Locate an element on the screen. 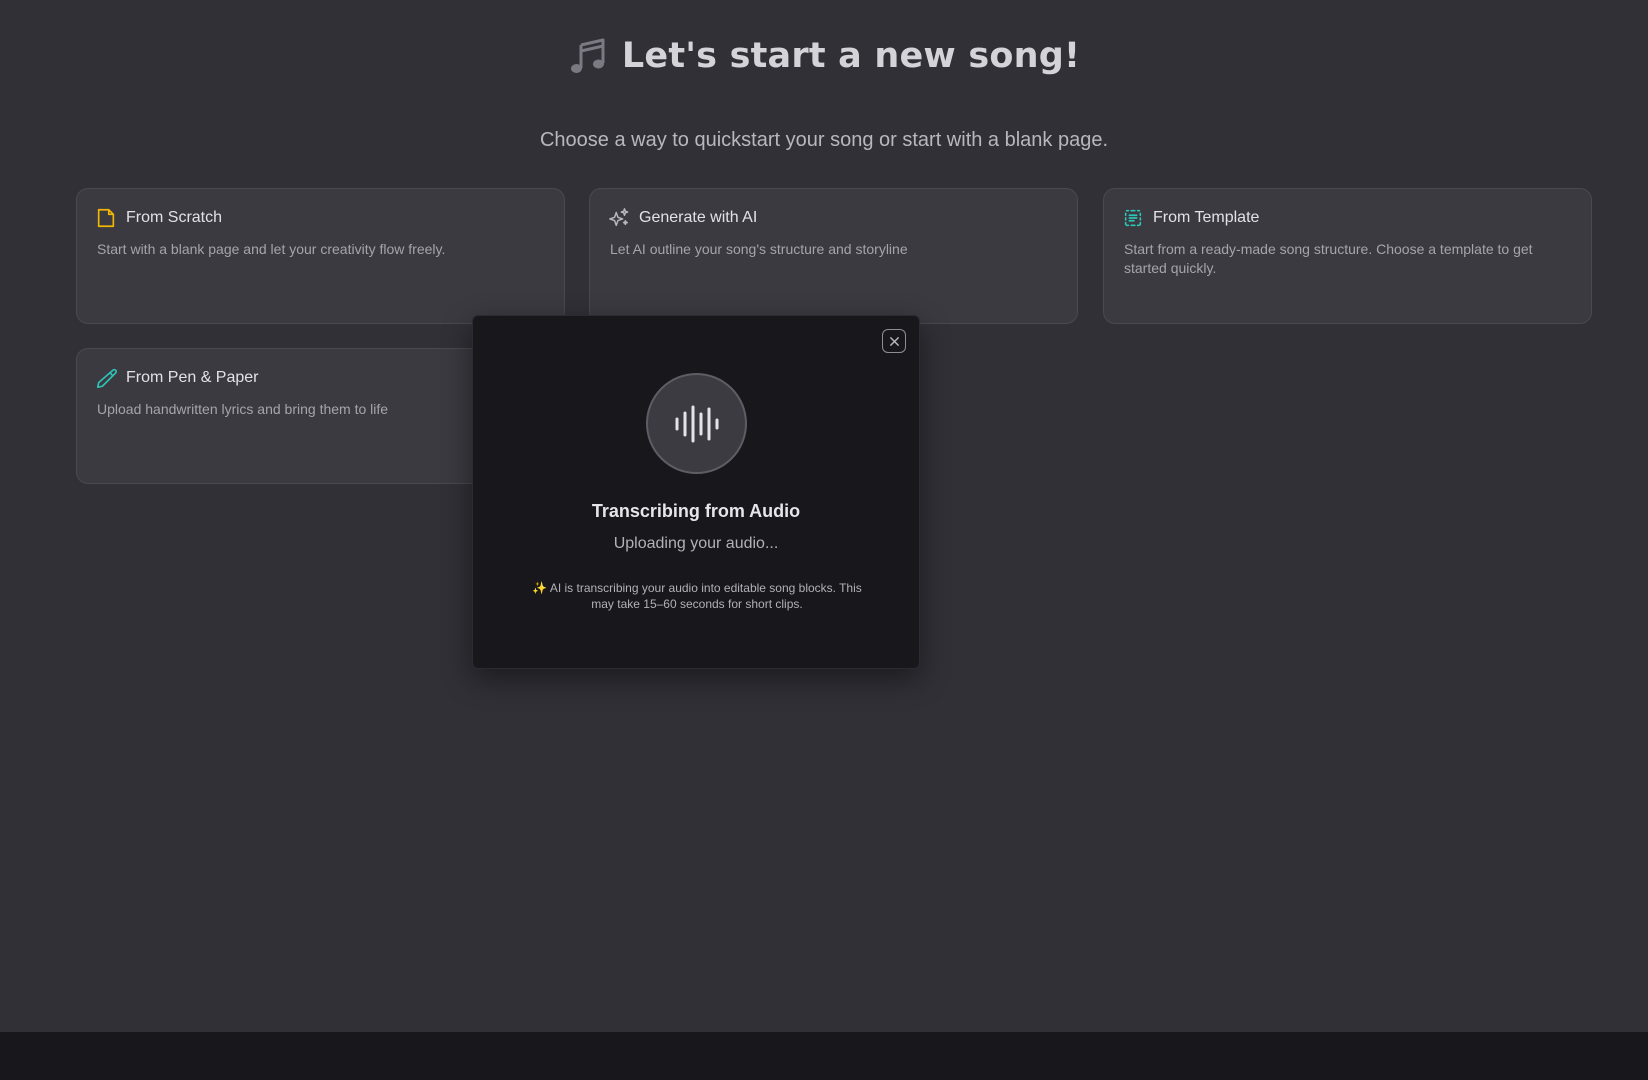 The image size is (1648, 1080). close-button is located at coordinates (894, 341).